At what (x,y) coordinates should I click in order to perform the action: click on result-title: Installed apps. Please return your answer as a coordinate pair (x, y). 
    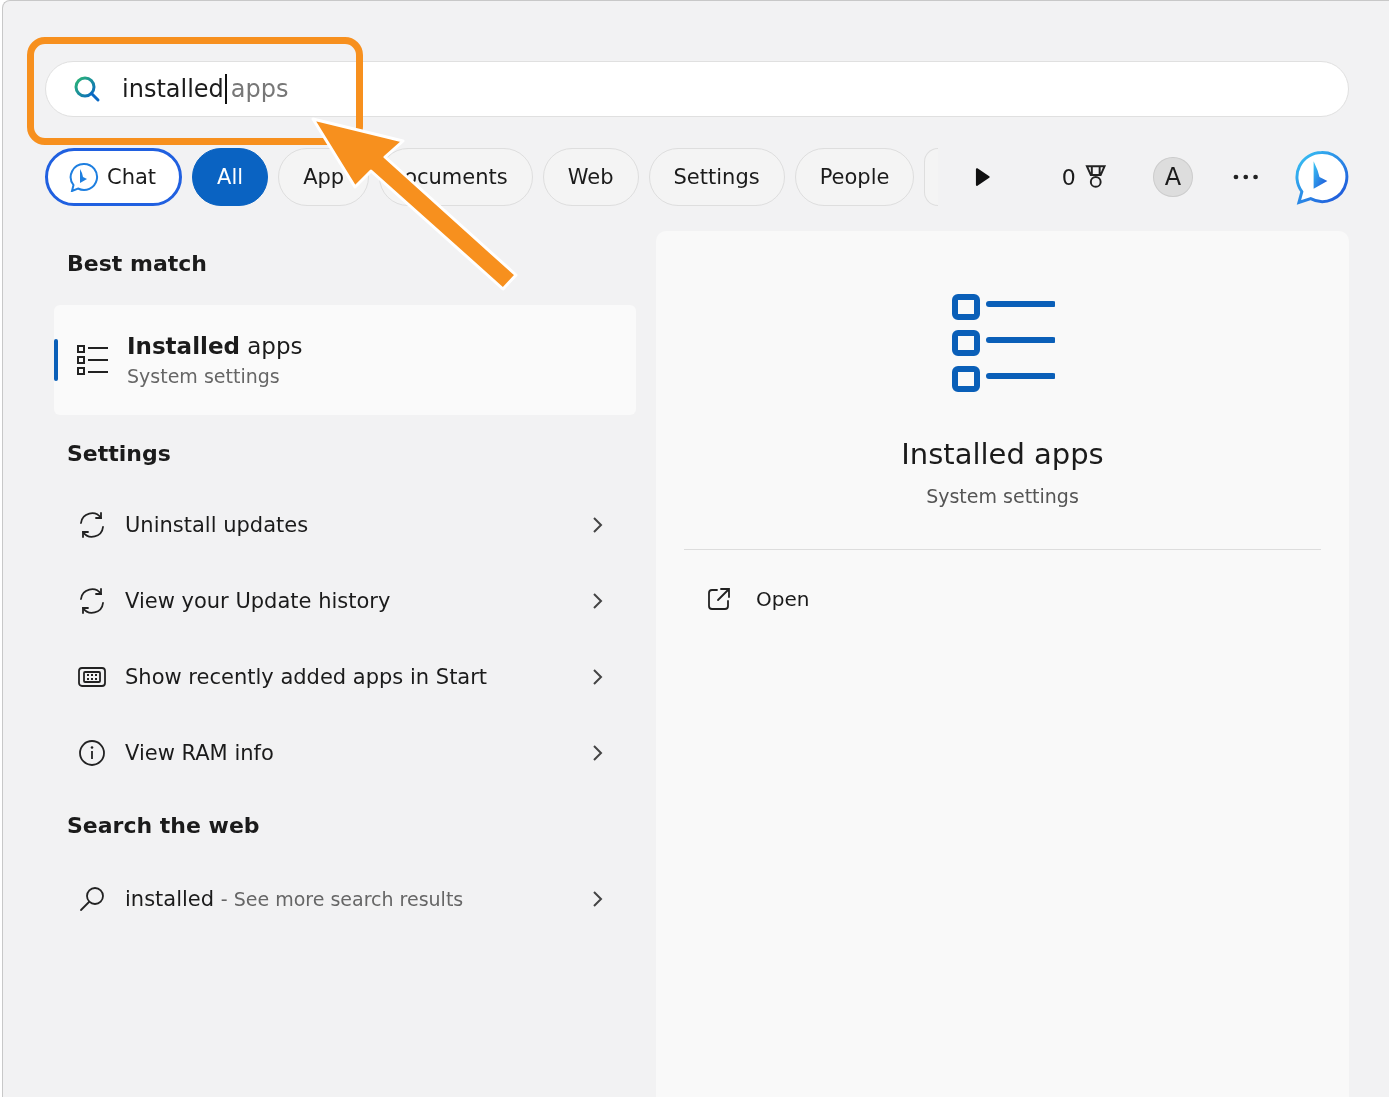
    Looking at the image, I should click on (215, 346).